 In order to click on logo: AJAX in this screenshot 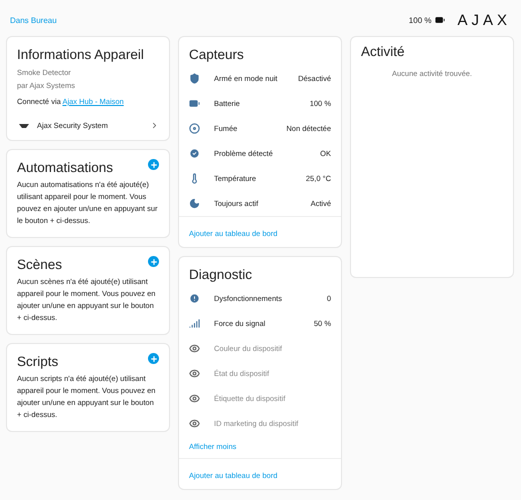, I will do `click(484, 20)`.